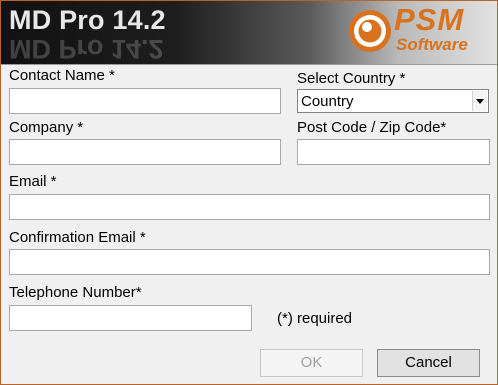 This screenshot has width=498, height=385. I want to click on app-title: MD Pro 14.2, so click(87, 20).